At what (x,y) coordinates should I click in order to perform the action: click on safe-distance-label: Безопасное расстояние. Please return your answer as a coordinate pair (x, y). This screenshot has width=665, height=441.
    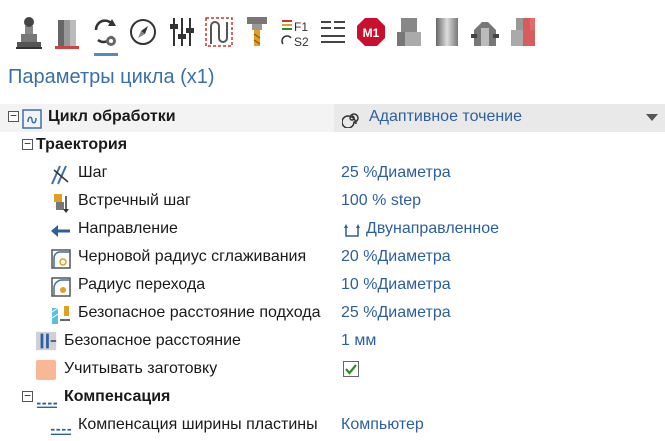
    Looking at the image, I should click on (152, 340).